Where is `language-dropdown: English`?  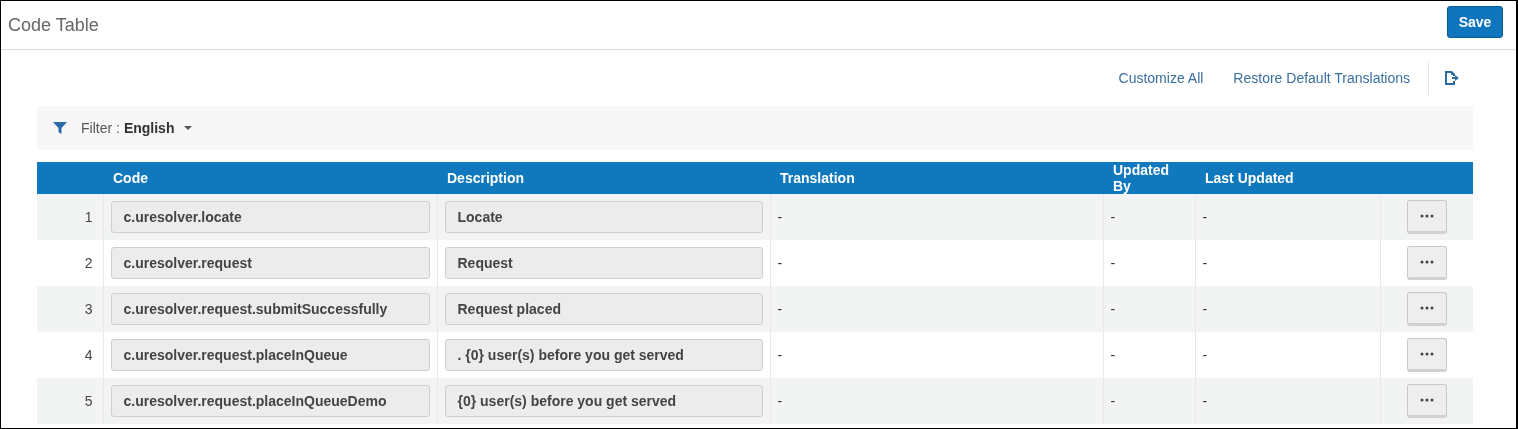
language-dropdown: English is located at coordinates (158, 128).